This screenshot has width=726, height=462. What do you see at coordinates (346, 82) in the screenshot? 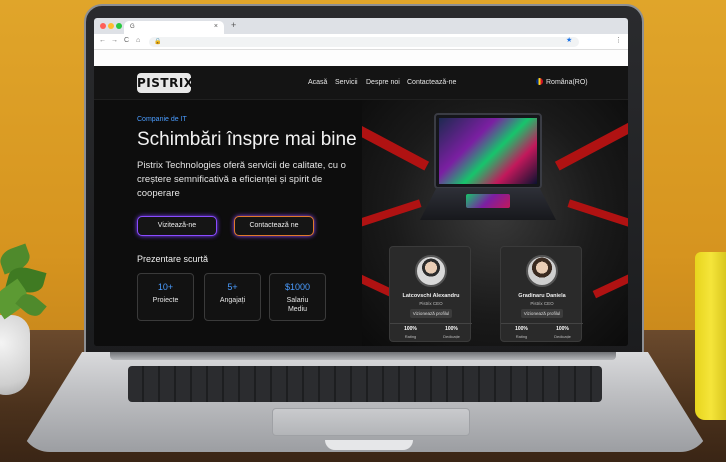
I see `nav-services: Servicii` at bounding box center [346, 82].